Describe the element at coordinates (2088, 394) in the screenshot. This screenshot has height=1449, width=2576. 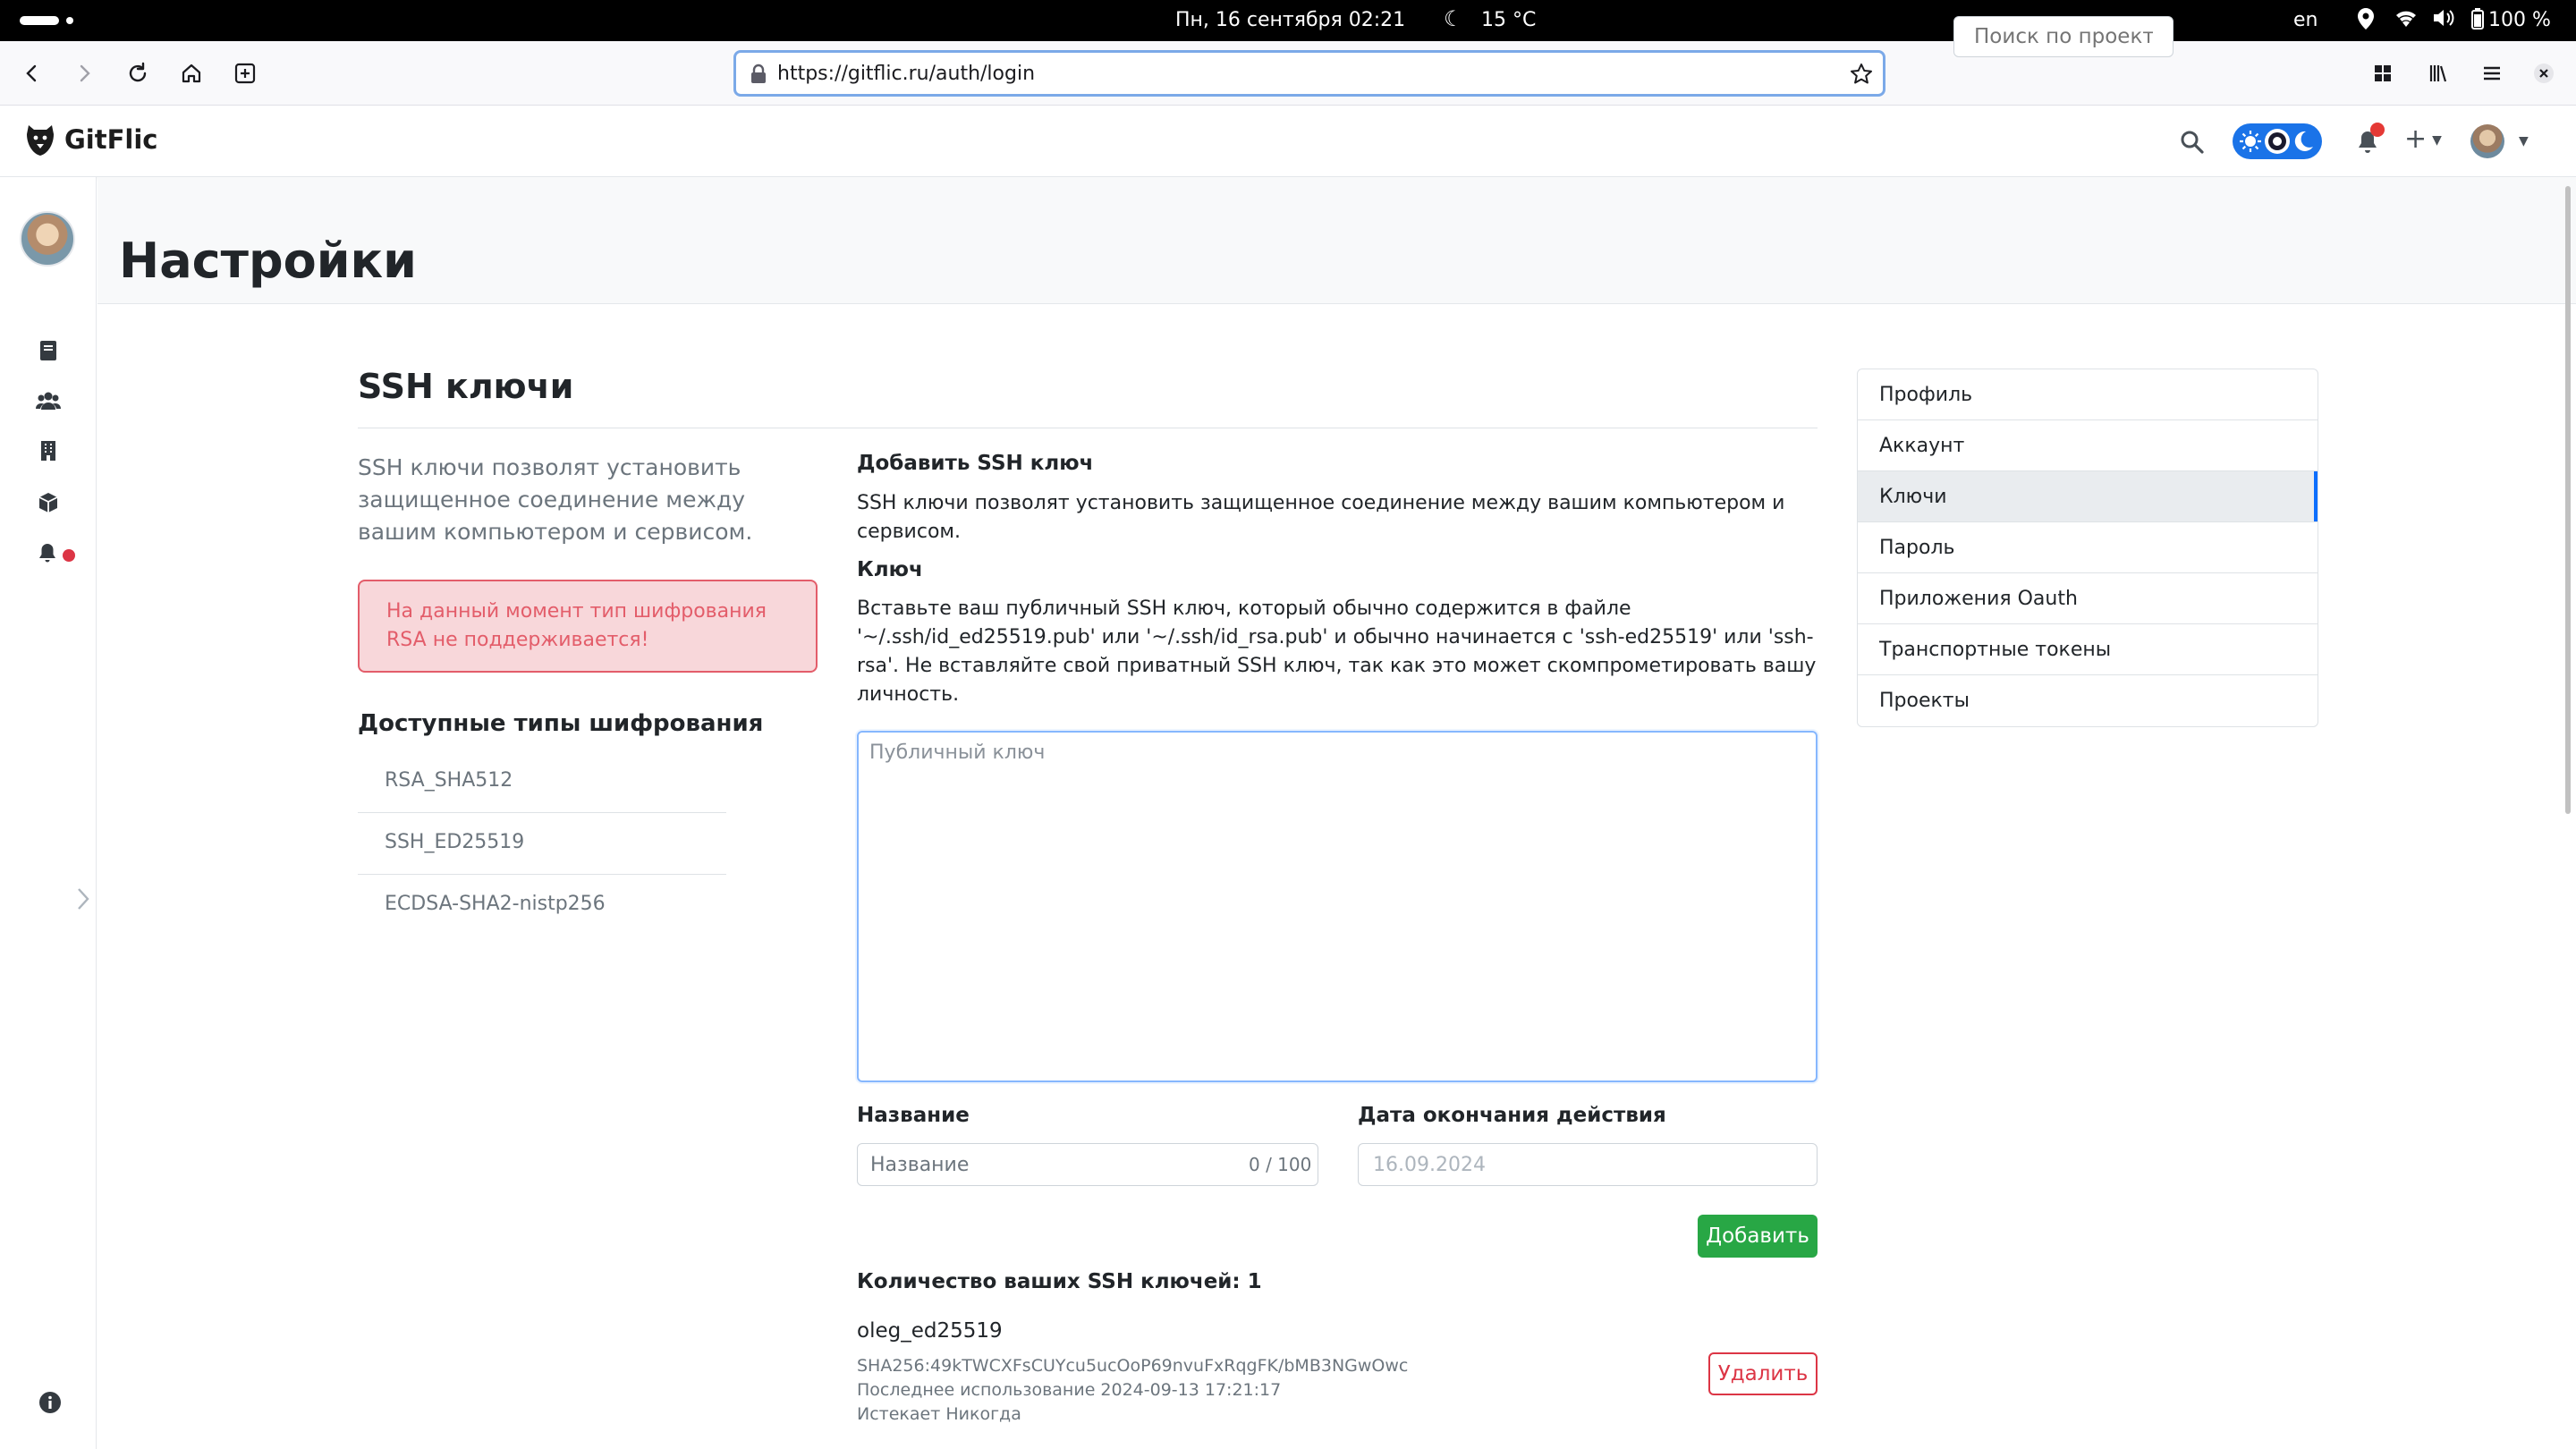
I see `settings-nav-profile: Профиль` at that location.